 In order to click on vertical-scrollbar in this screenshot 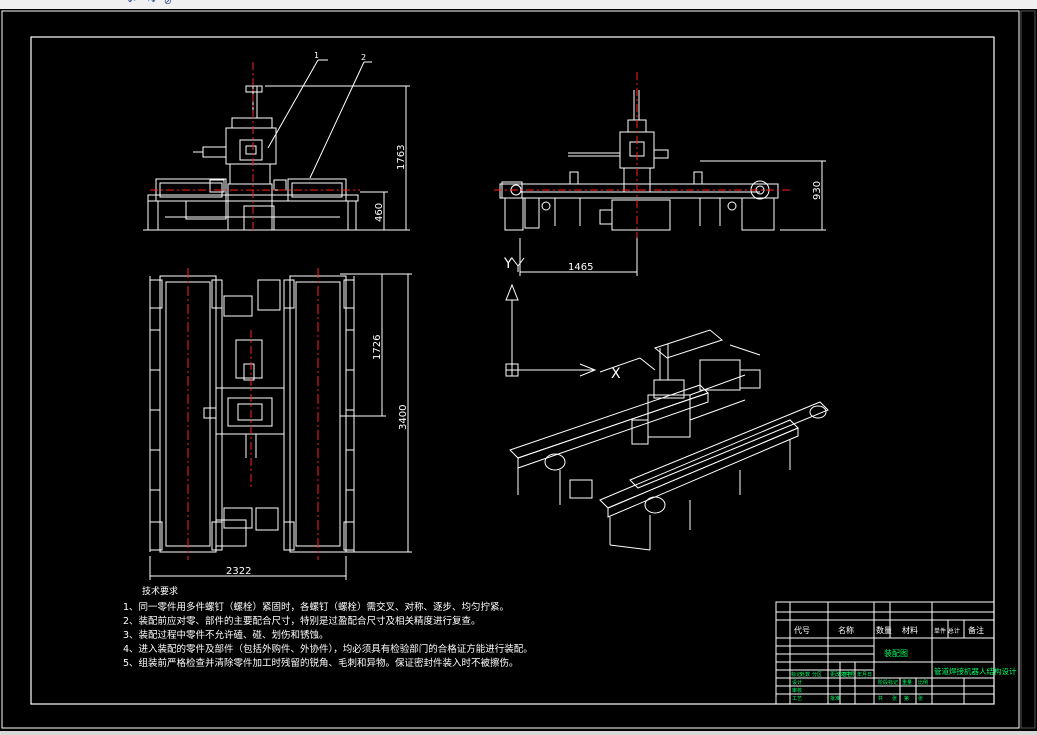, I will do `click(1028, 369)`.